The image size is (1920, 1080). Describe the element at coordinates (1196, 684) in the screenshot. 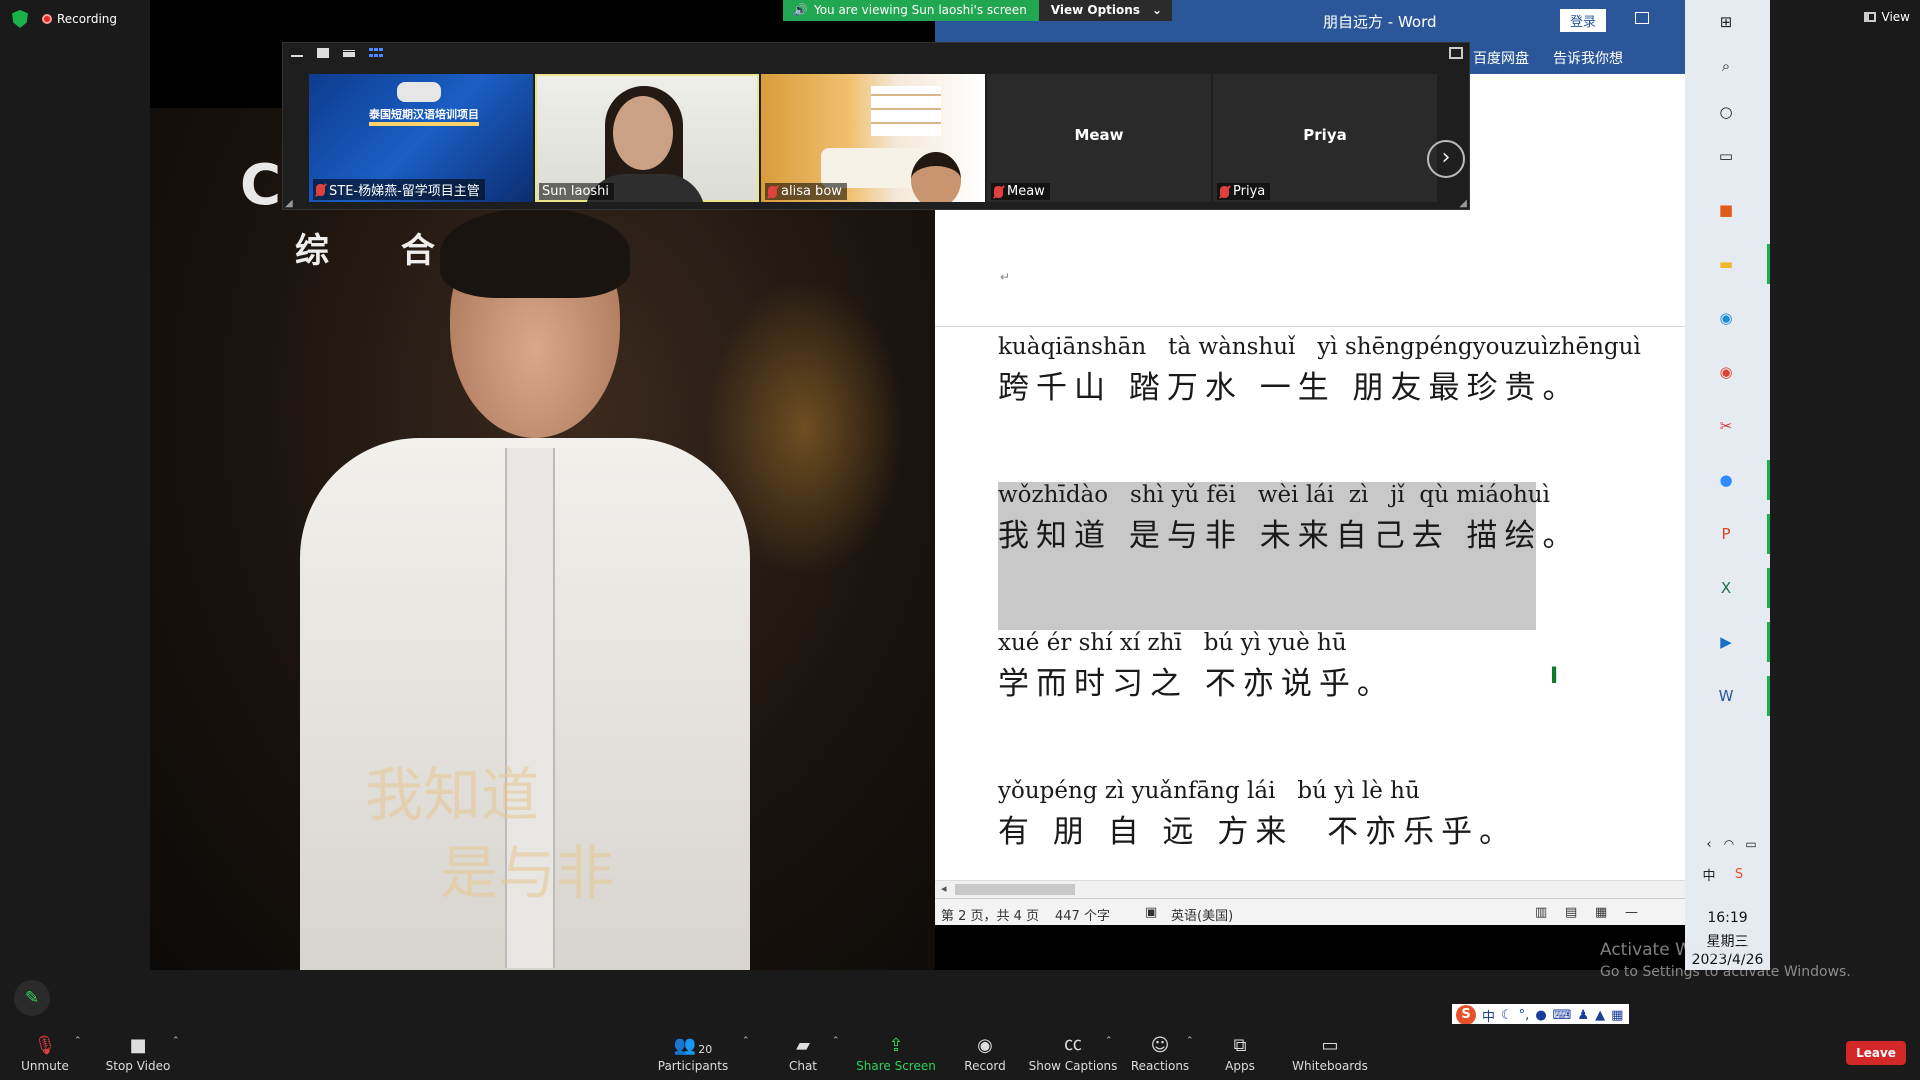

I see `hanzi-text: 学而时习之 不亦说乎。` at that location.